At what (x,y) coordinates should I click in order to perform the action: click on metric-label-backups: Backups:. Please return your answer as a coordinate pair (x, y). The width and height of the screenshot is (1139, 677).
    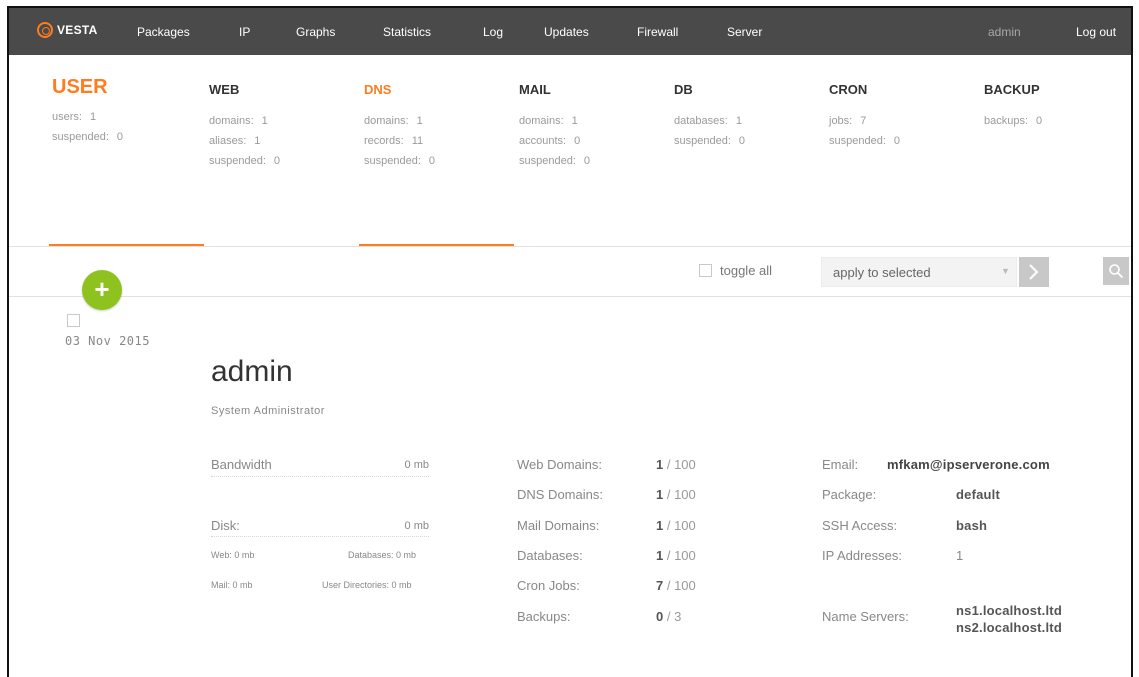
    Looking at the image, I should click on (544, 616).